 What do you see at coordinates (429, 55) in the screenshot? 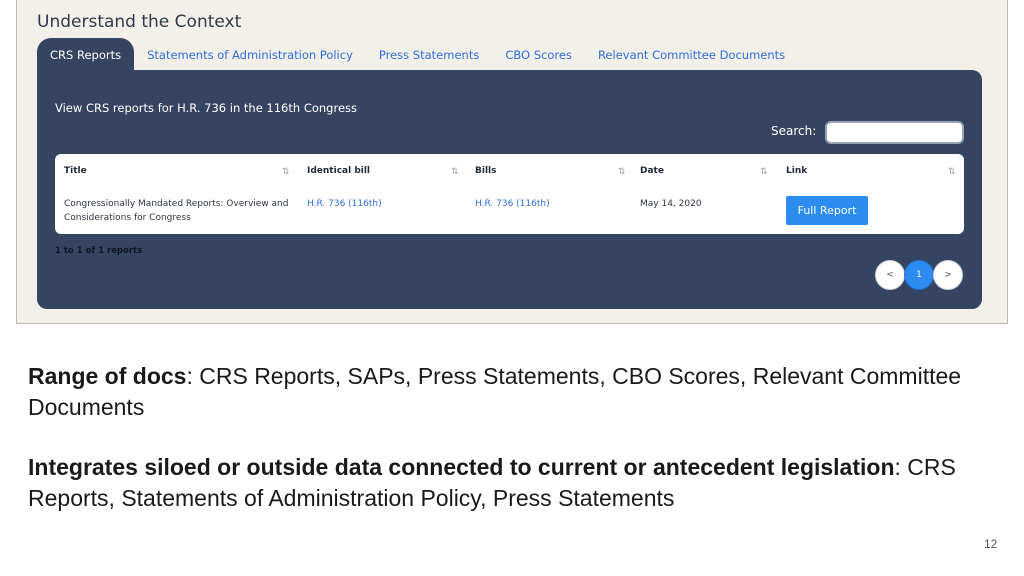
I see `tab-press-statements: Press Statements` at bounding box center [429, 55].